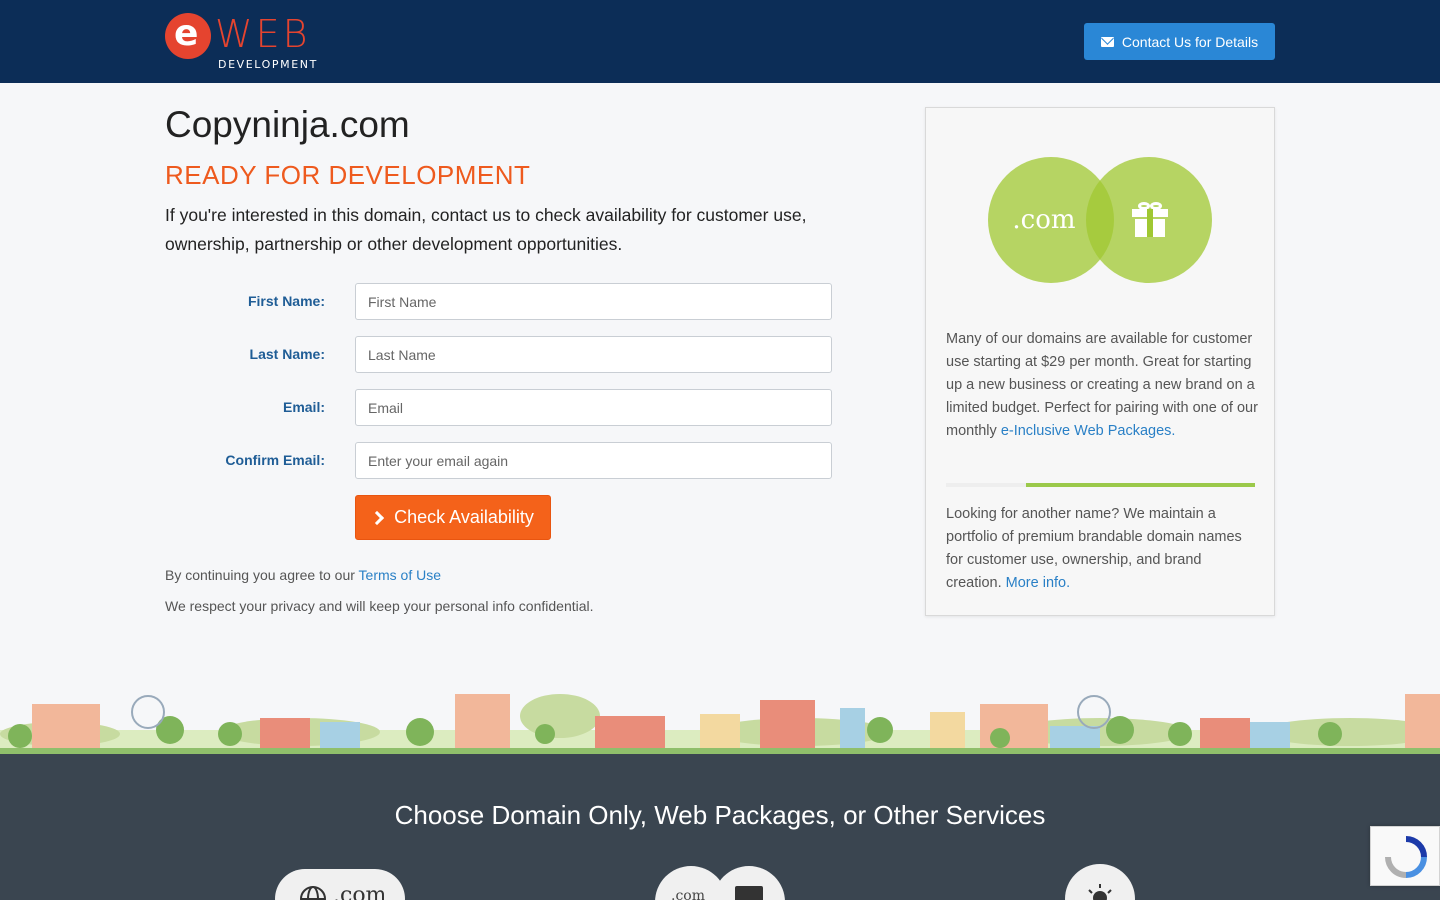 This screenshot has width=1440, height=900. I want to click on check-availability-label: Check Availability, so click(464, 517).